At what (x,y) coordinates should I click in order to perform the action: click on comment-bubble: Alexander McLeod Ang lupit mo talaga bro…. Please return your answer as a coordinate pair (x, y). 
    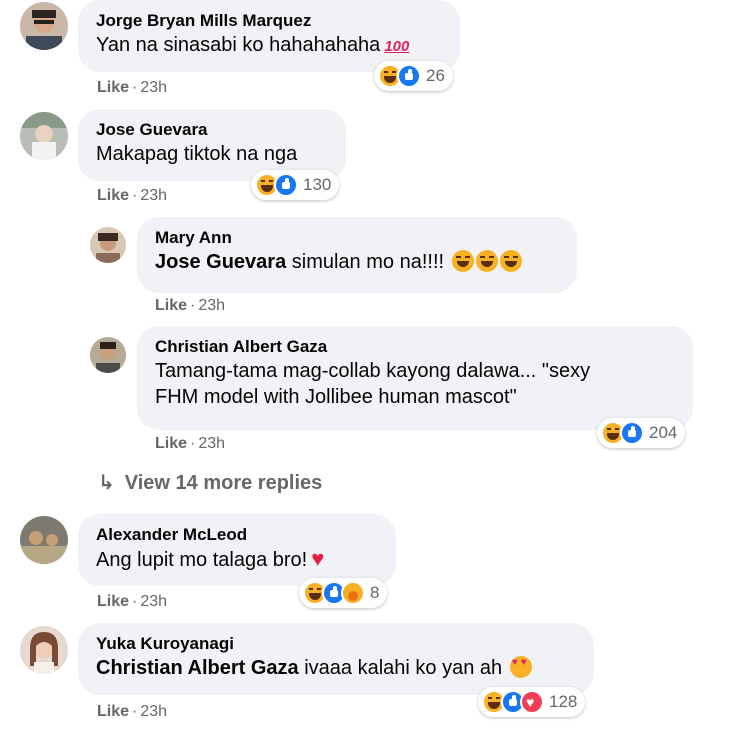
    Looking at the image, I should click on (237, 550).